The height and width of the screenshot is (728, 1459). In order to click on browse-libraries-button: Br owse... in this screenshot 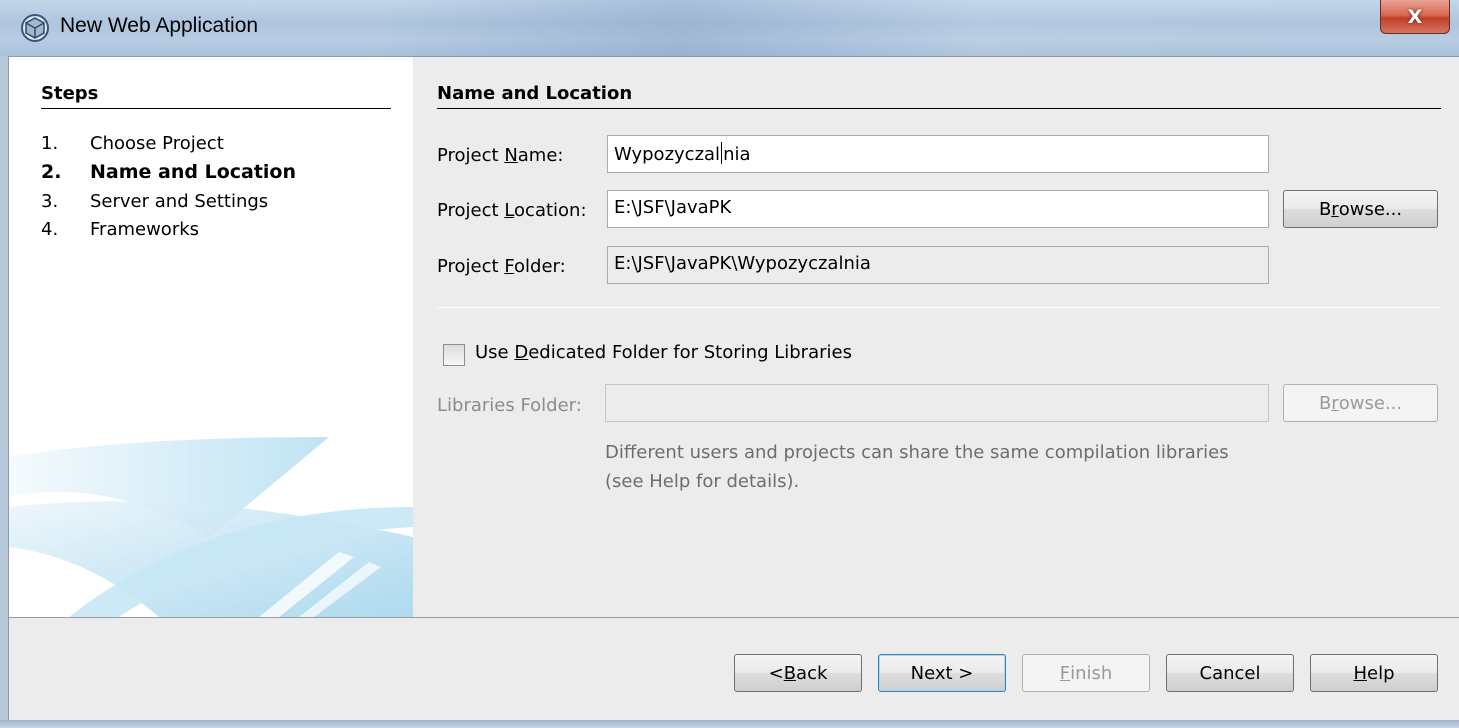, I will do `click(1360, 403)`.